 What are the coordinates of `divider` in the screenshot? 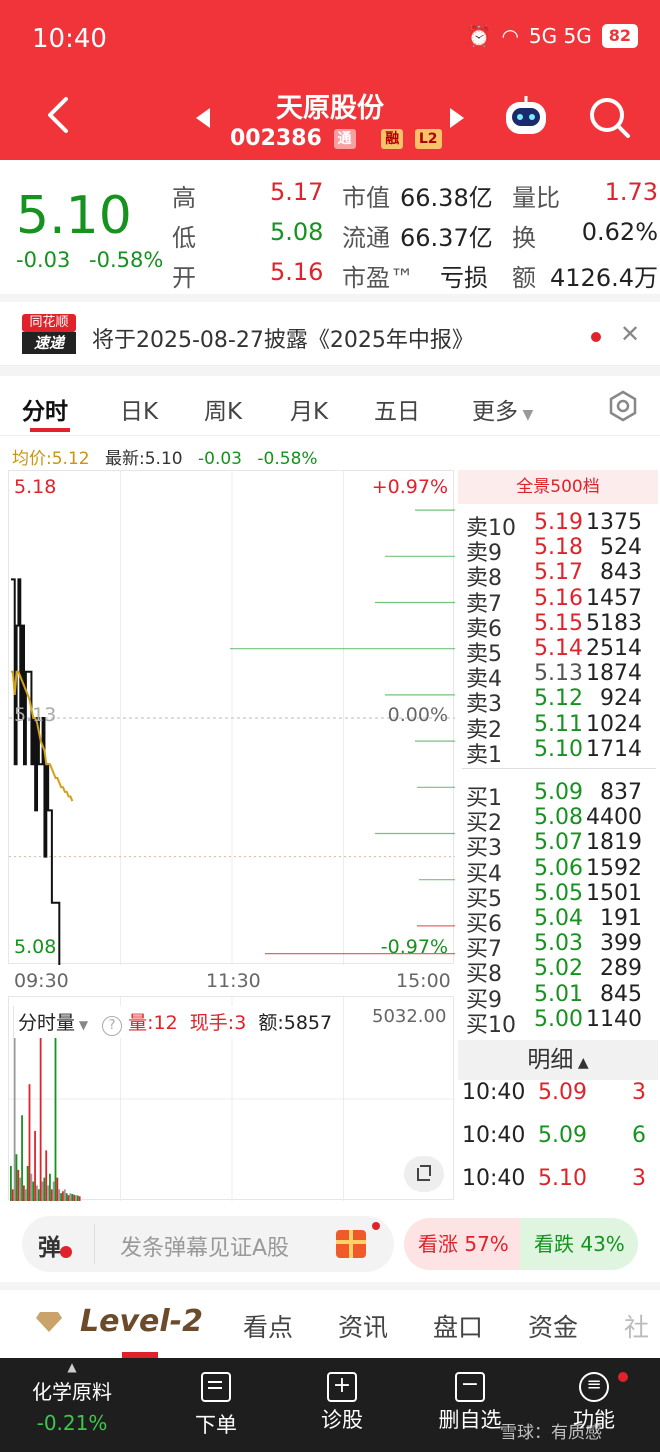 It's located at (330, 298).